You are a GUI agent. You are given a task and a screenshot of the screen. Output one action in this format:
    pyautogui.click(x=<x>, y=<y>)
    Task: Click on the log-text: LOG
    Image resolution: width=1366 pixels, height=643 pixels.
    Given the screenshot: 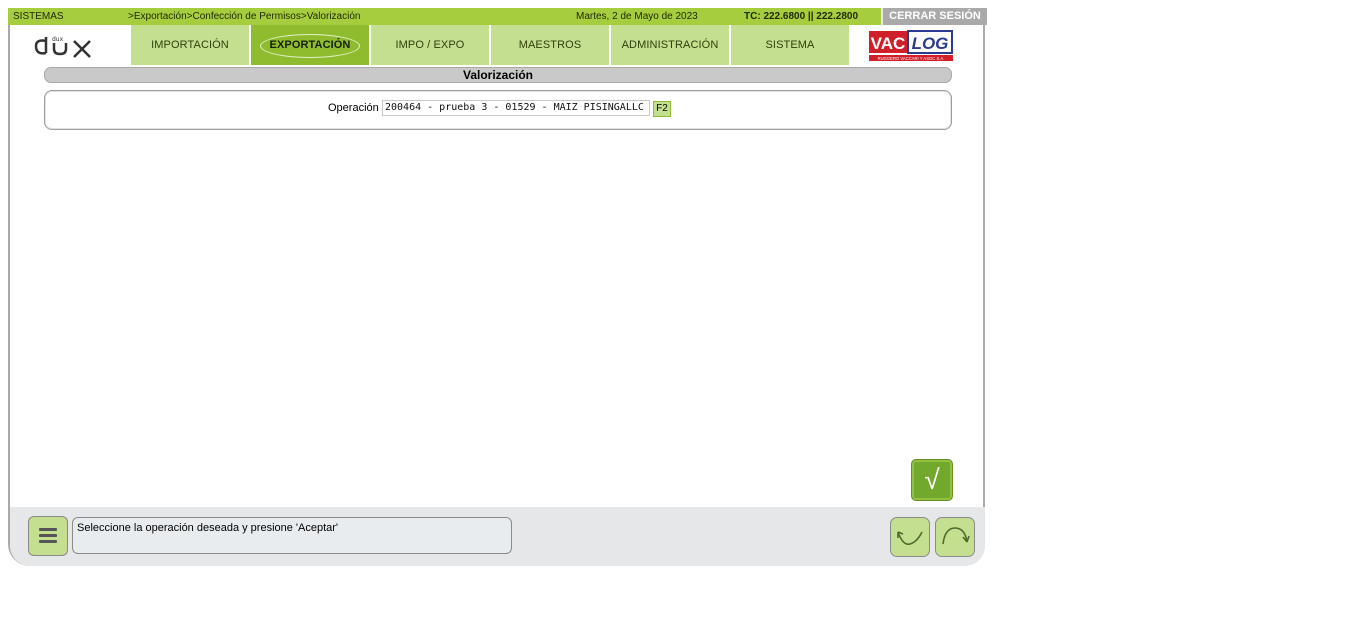 What is the action you would take?
    pyautogui.click(x=930, y=43)
    